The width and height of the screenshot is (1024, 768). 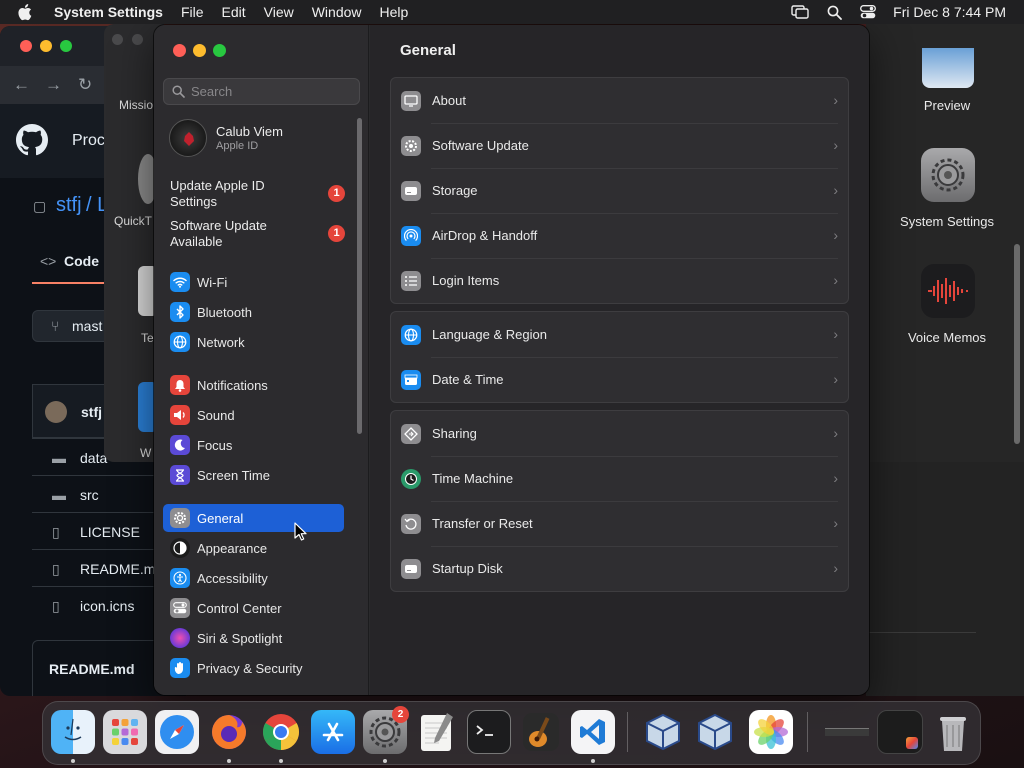 What do you see at coordinates (85, 85) in the screenshot?
I see `reload-icon: ↻` at bounding box center [85, 85].